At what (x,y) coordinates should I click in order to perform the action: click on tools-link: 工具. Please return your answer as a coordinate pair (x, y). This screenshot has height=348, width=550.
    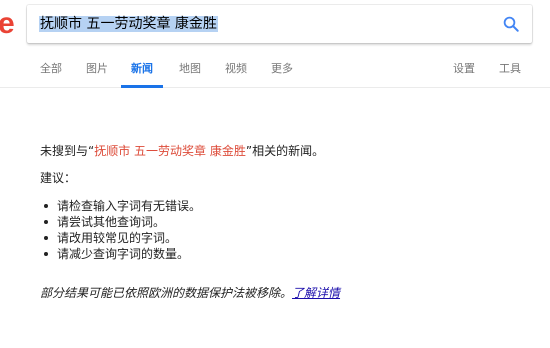
    Looking at the image, I should click on (510, 70).